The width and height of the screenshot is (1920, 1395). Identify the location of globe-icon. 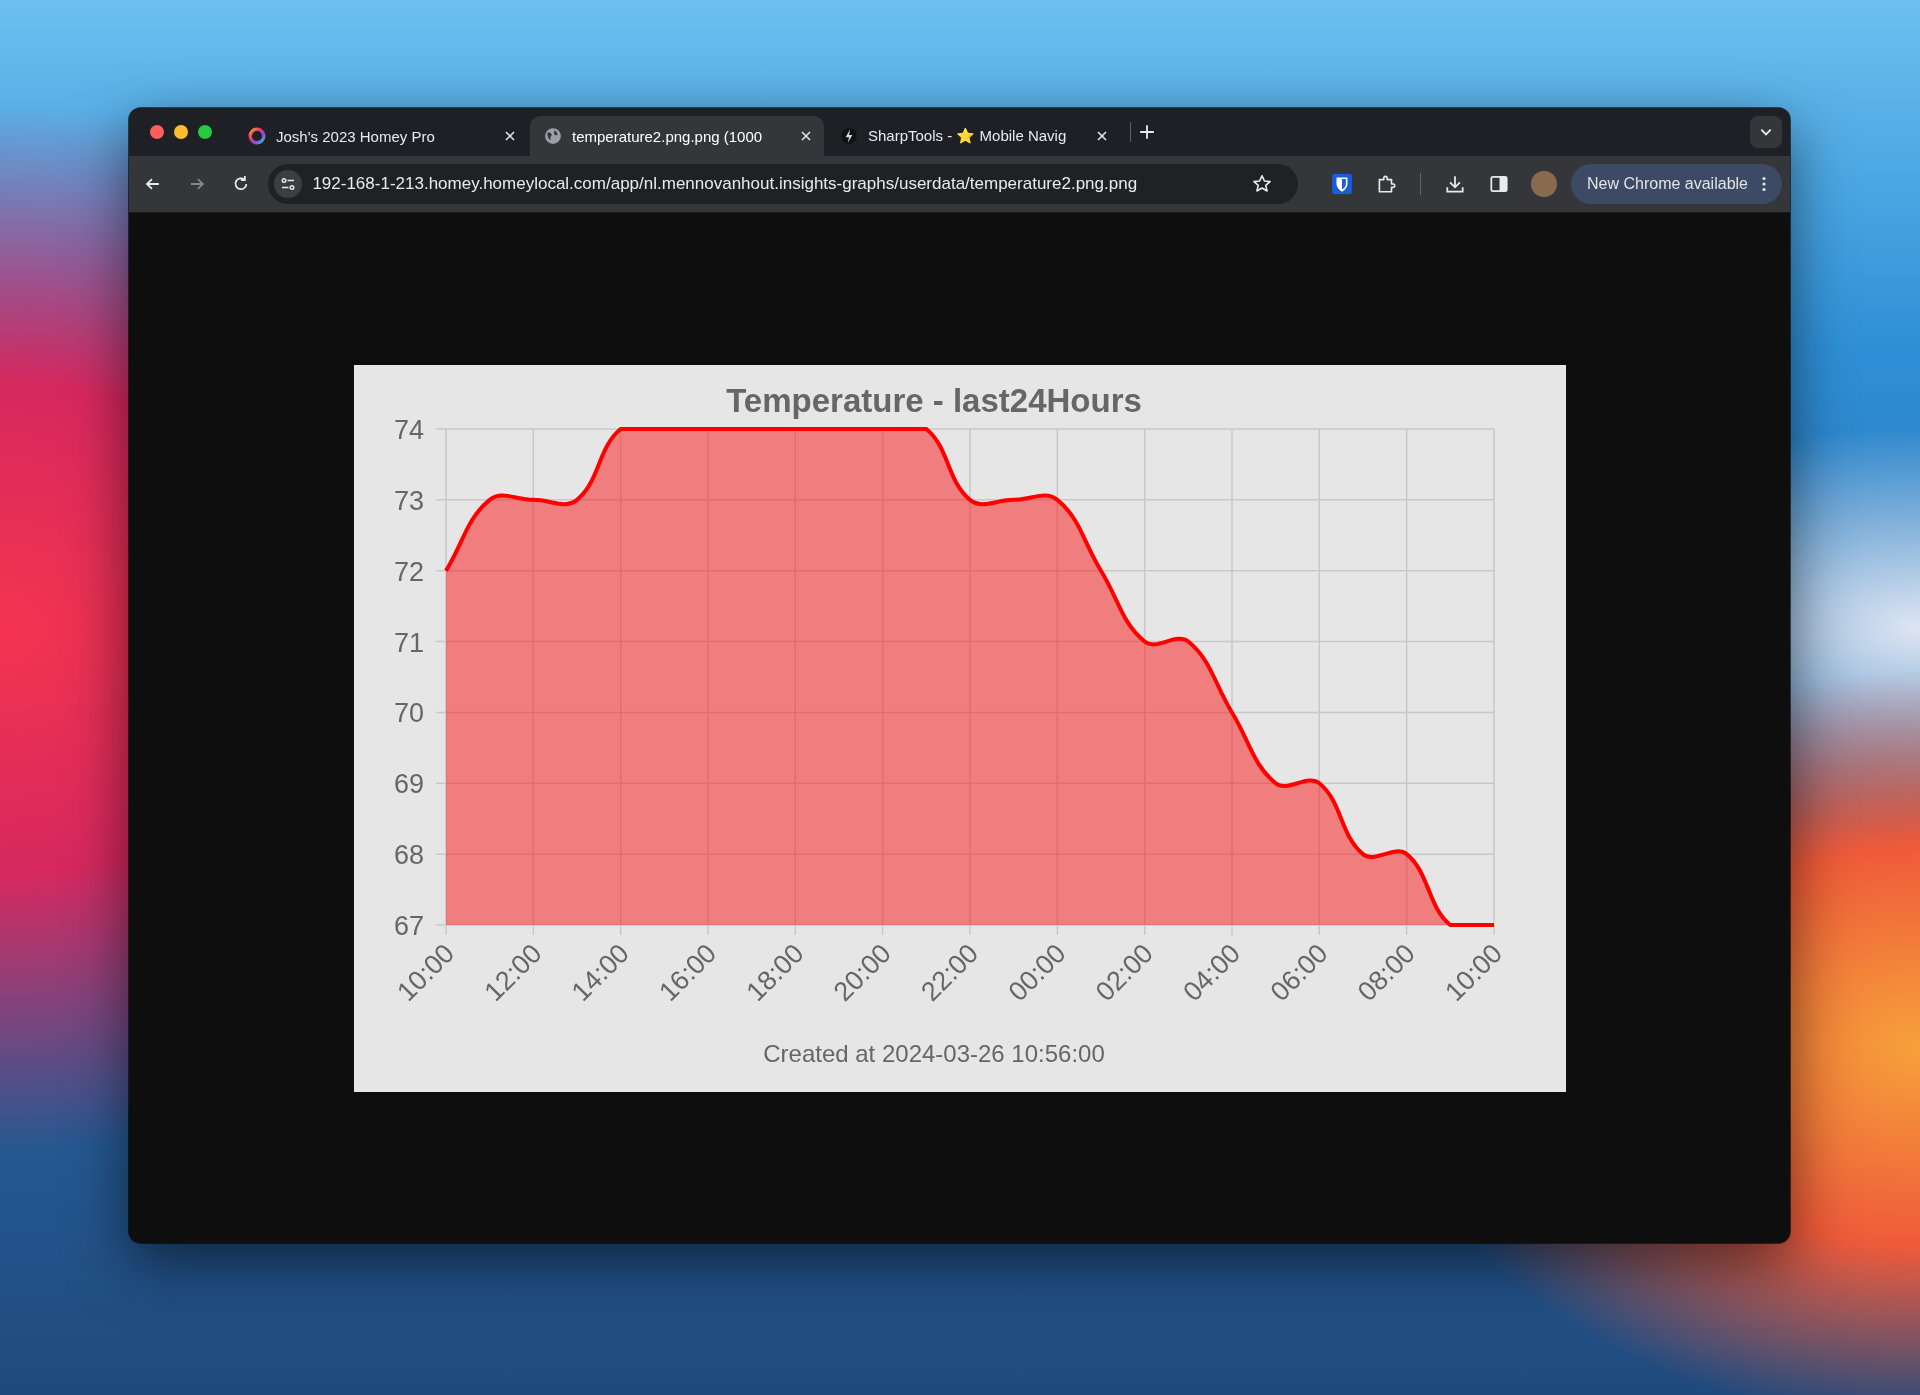
(553, 136).